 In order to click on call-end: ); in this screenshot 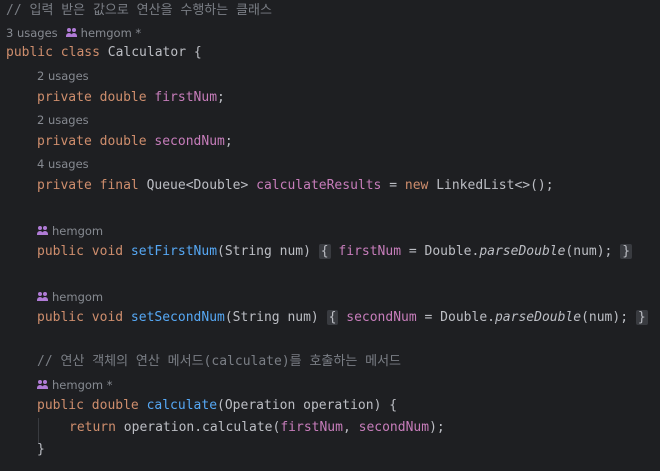, I will do `click(437, 427)`.